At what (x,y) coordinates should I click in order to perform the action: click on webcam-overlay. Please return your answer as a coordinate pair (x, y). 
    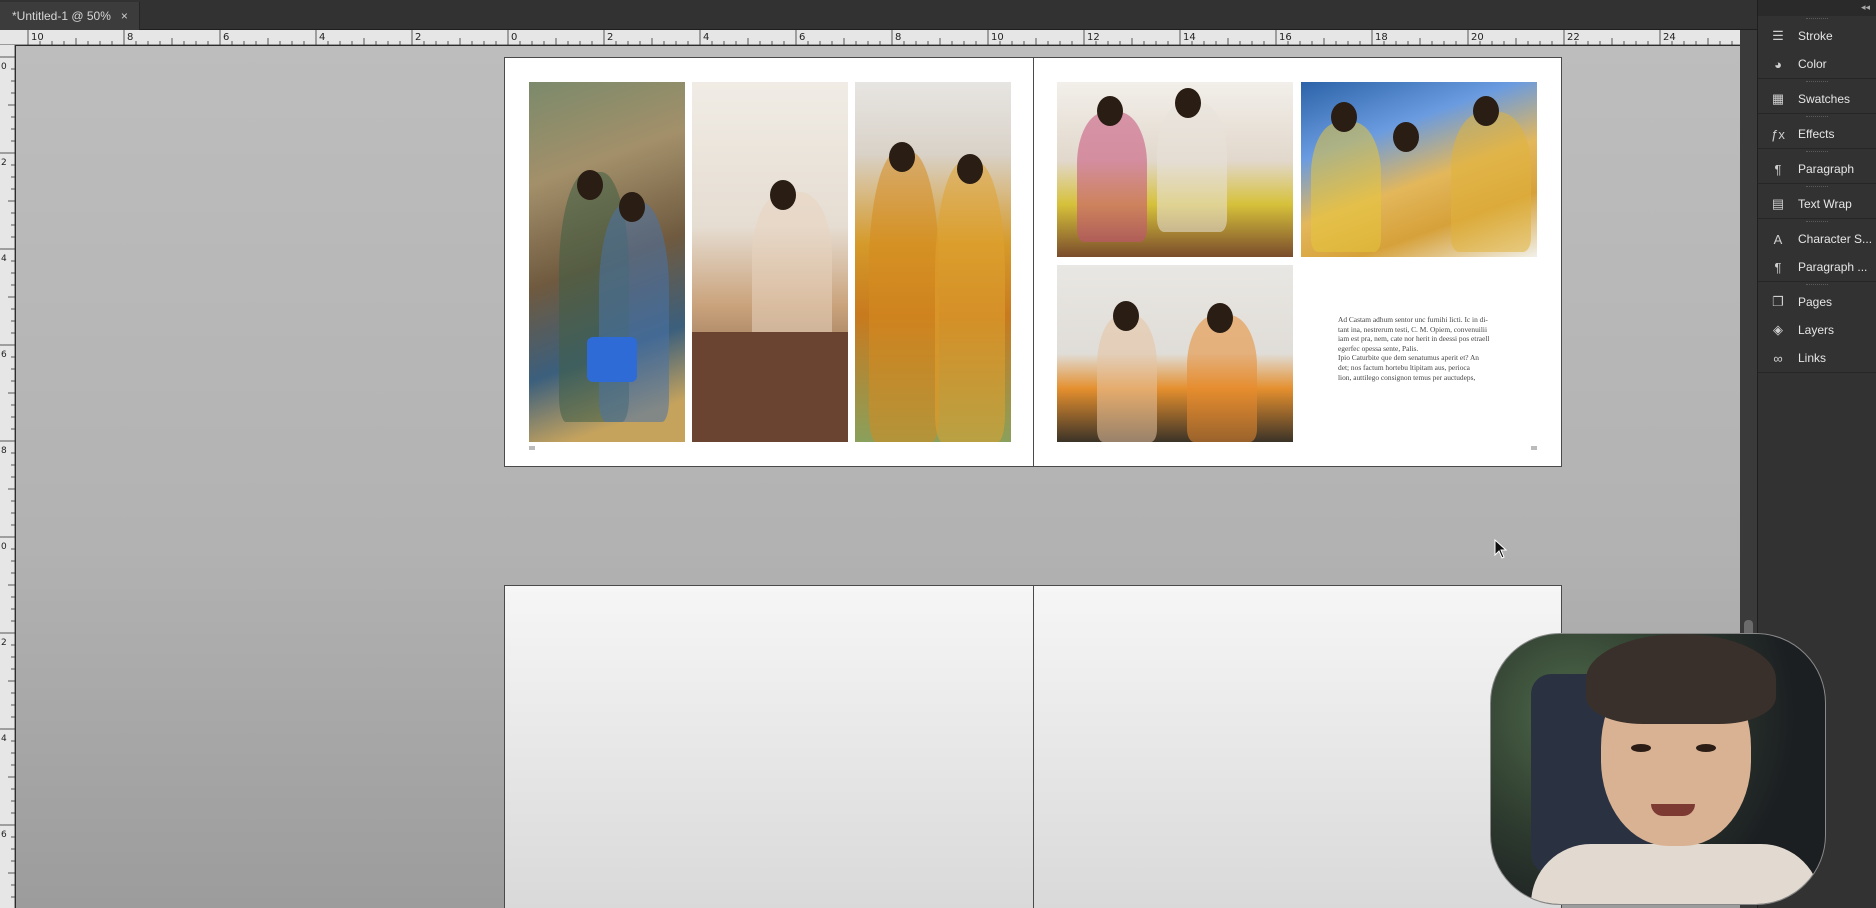
    Looking at the image, I should click on (1658, 769).